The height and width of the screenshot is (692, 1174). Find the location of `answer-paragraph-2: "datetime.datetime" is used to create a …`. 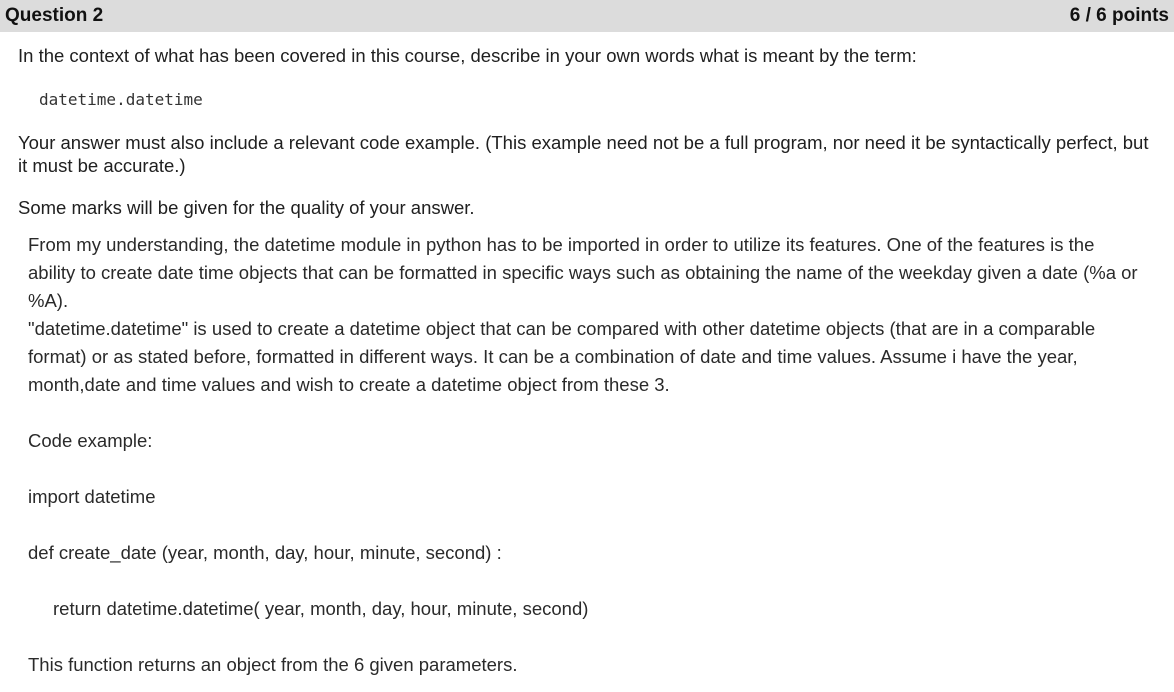

answer-paragraph-2: "datetime.datetime" is used to create a … is located at coordinates (562, 356).